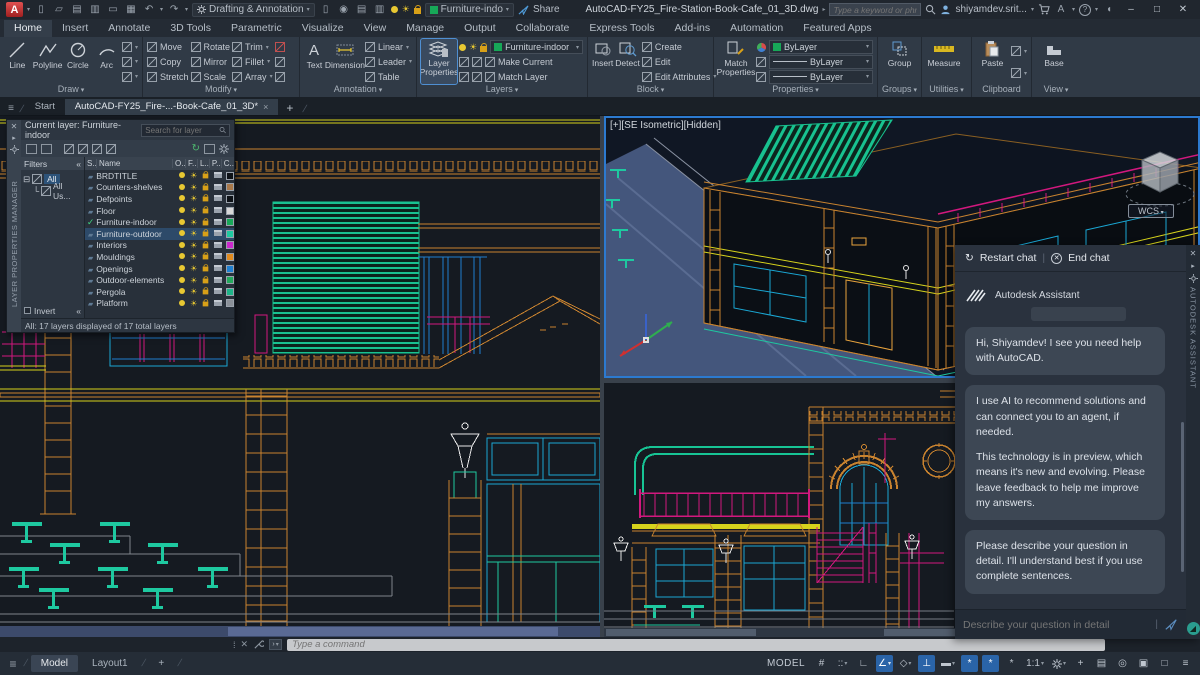 The image size is (1200, 675). What do you see at coordinates (1011, 663) in the screenshot?
I see `annotation-scale-icon: *` at bounding box center [1011, 663].